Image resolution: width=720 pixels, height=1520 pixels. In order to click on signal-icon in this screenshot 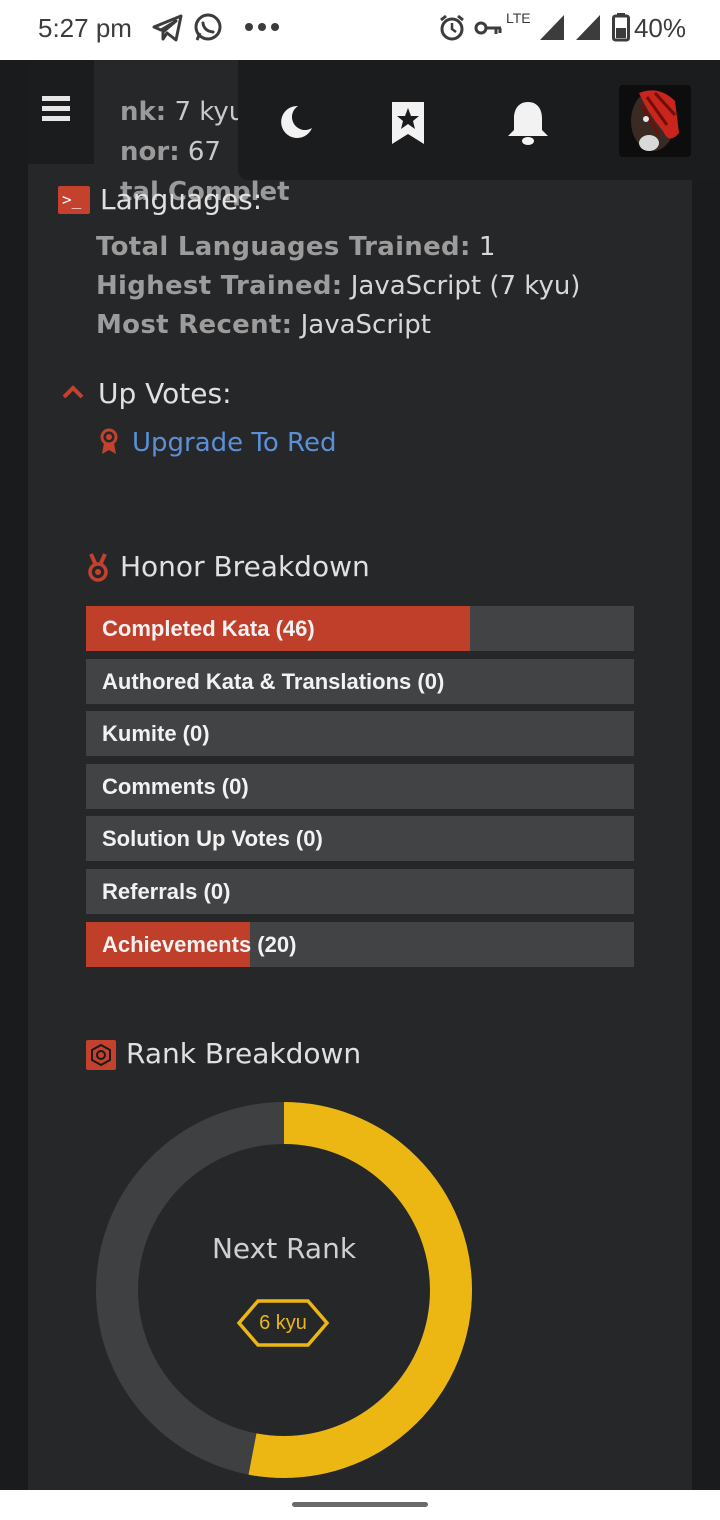, I will do `click(552, 27)`.